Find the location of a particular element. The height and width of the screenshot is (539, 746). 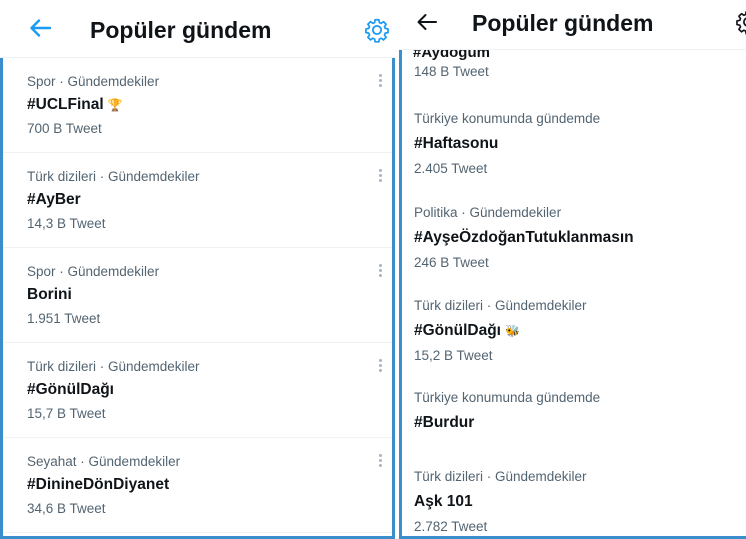

trend-name: #AyBer is located at coordinates (54, 199).